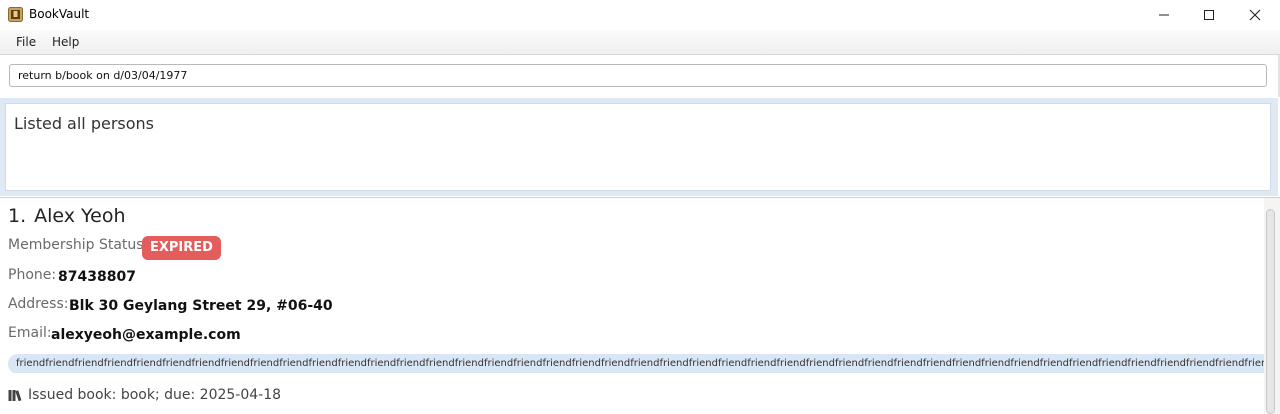 The width and height of the screenshot is (1280, 414). What do you see at coordinates (15, 395) in the screenshot?
I see `books-icon` at bounding box center [15, 395].